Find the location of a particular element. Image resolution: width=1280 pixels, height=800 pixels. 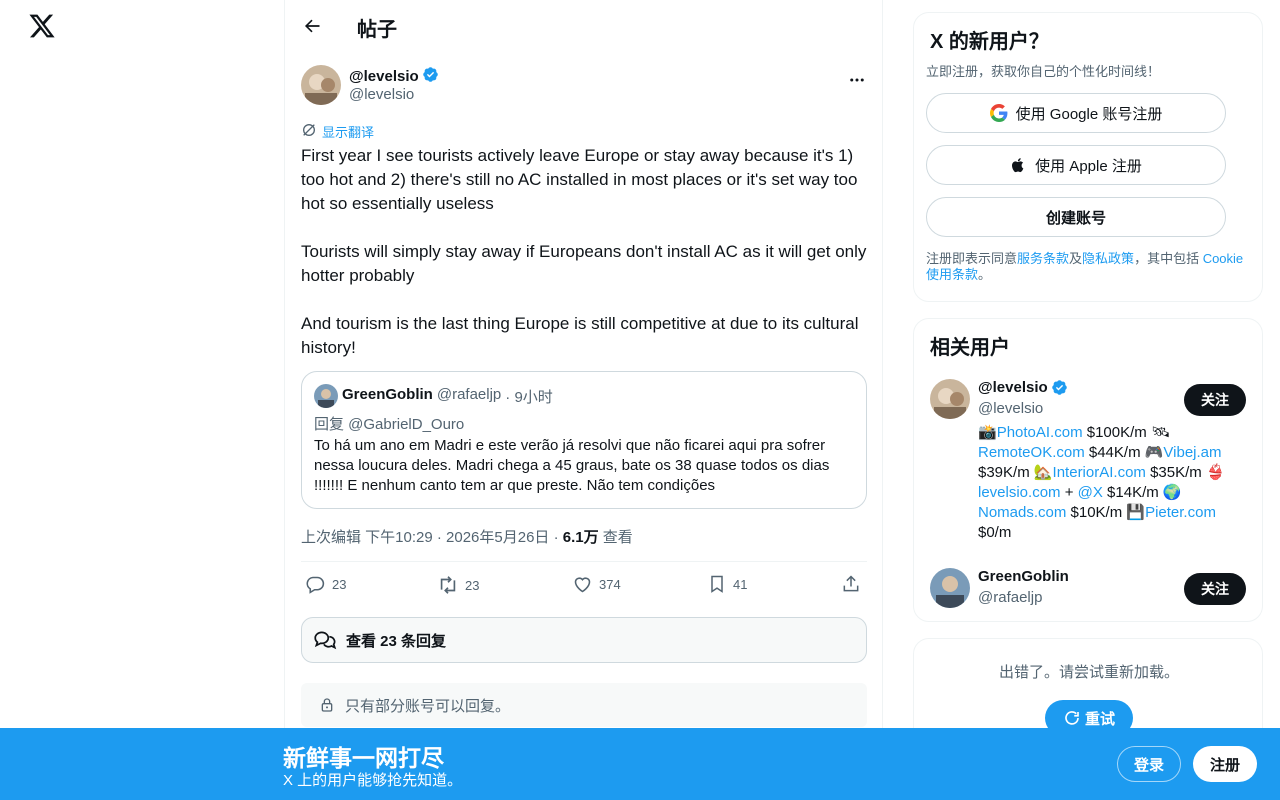

bio-link: RemoteOK.com is located at coordinates (1031, 452).